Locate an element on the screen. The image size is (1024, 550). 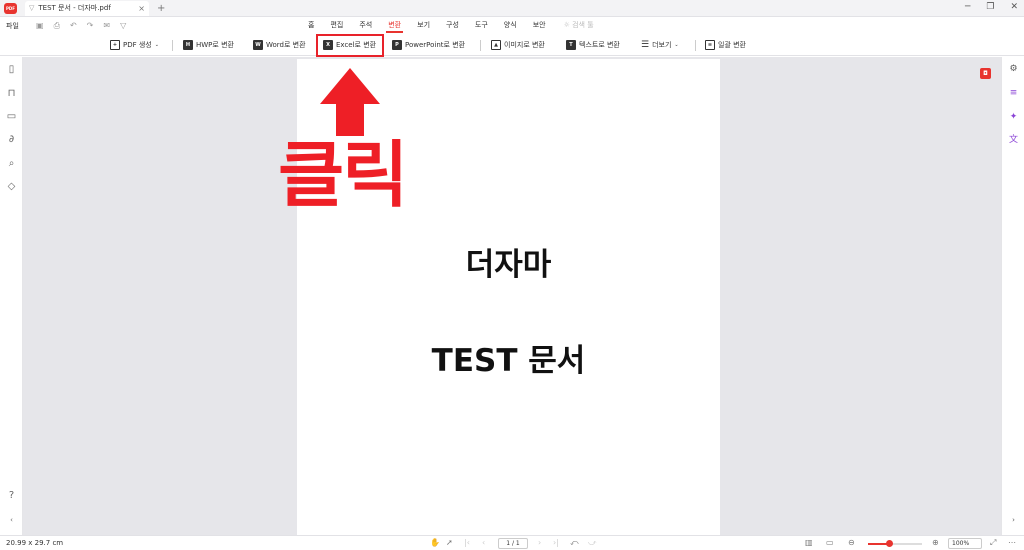
tab-forms: 양식 is located at coordinates (510, 25).